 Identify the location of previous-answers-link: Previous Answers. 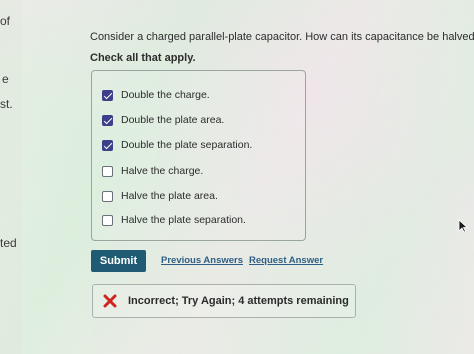
(202, 260).